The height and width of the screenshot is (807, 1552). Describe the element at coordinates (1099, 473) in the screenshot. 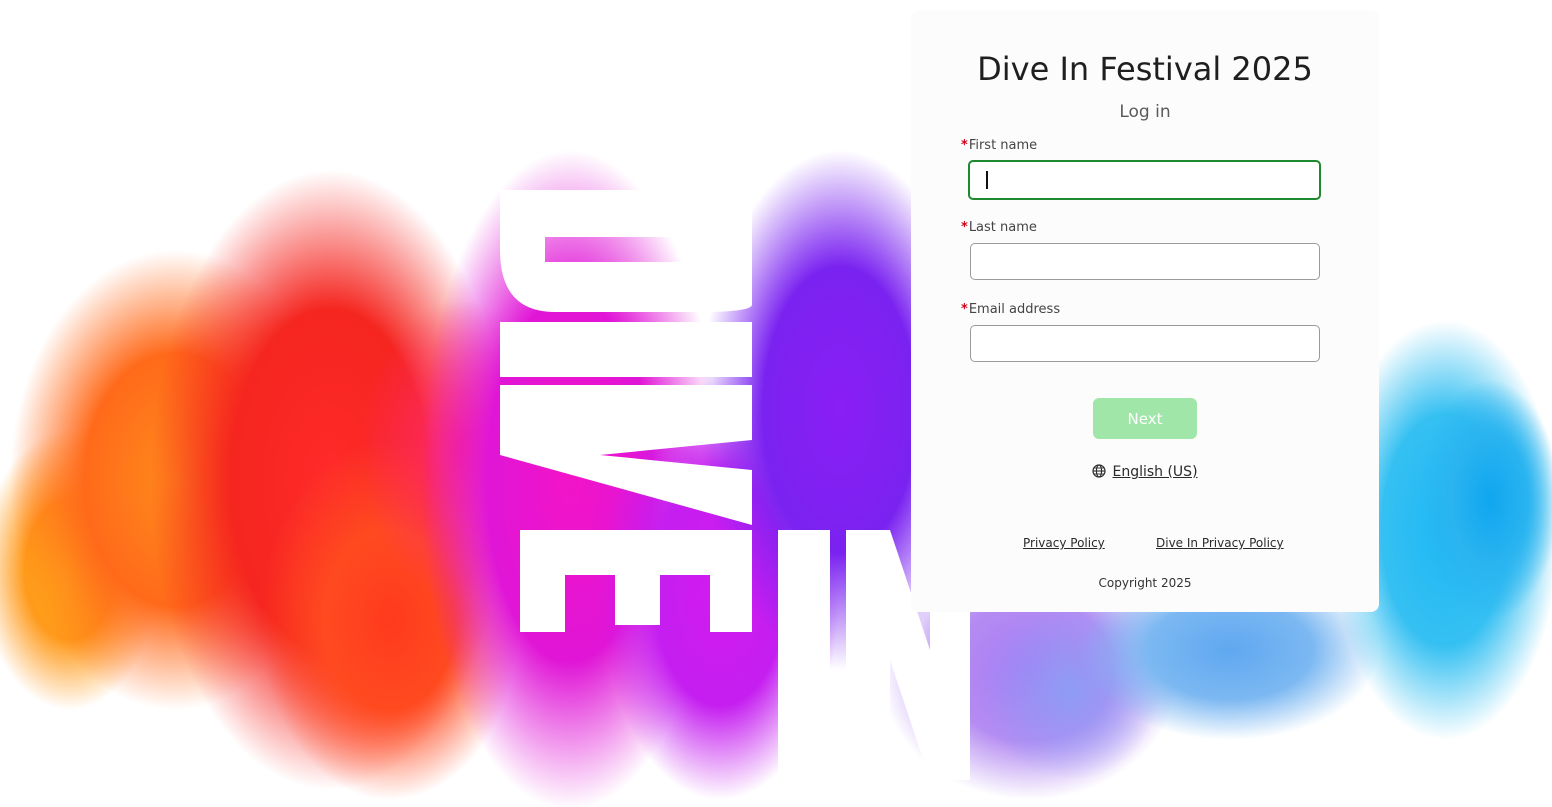

I see `globe-icon` at that location.